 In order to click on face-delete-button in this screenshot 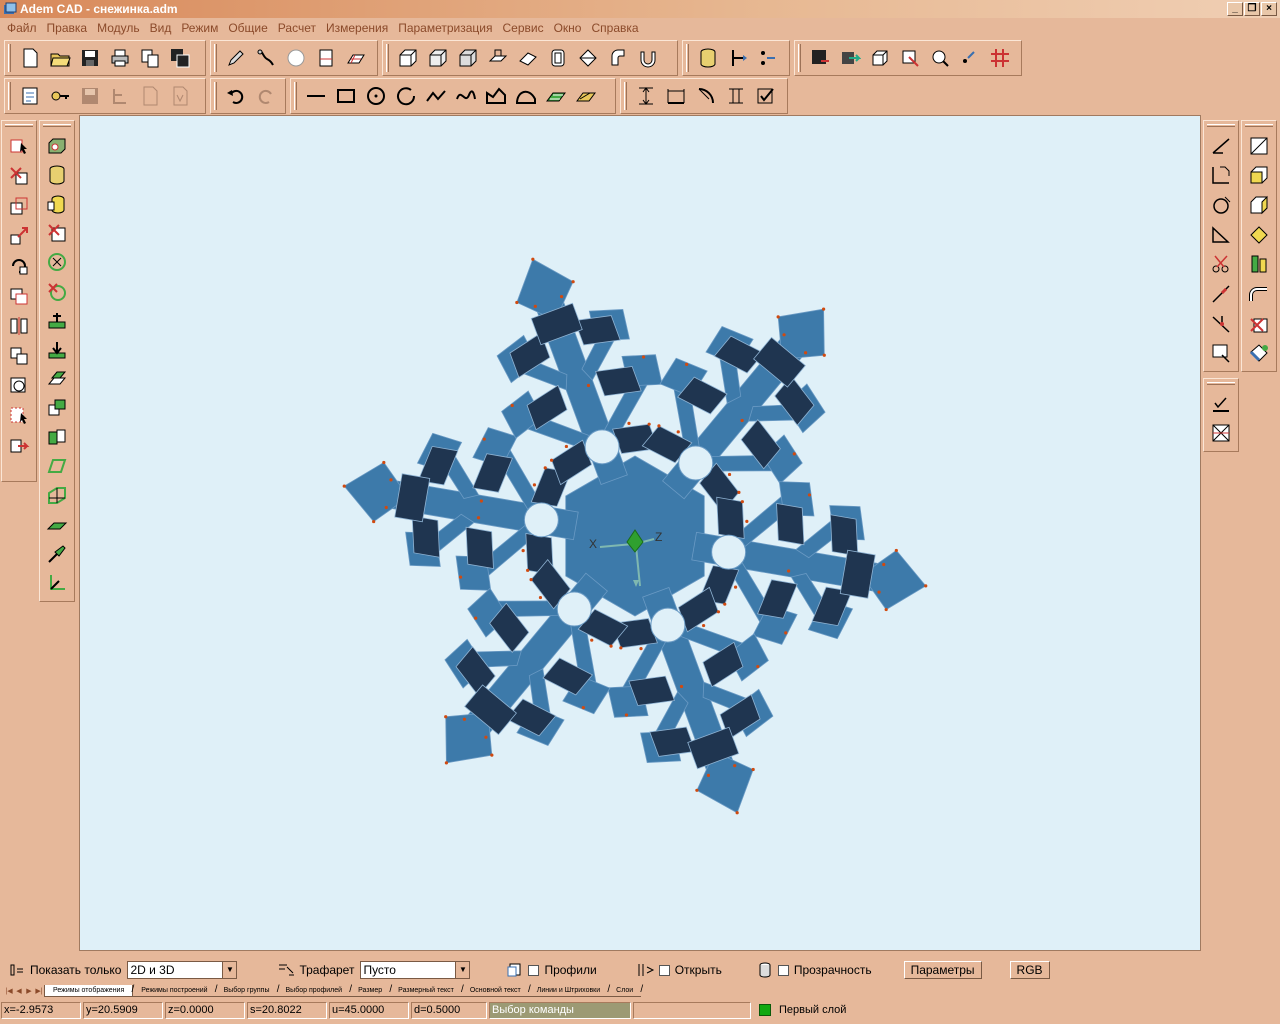, I will do `click(1259, 324)`.